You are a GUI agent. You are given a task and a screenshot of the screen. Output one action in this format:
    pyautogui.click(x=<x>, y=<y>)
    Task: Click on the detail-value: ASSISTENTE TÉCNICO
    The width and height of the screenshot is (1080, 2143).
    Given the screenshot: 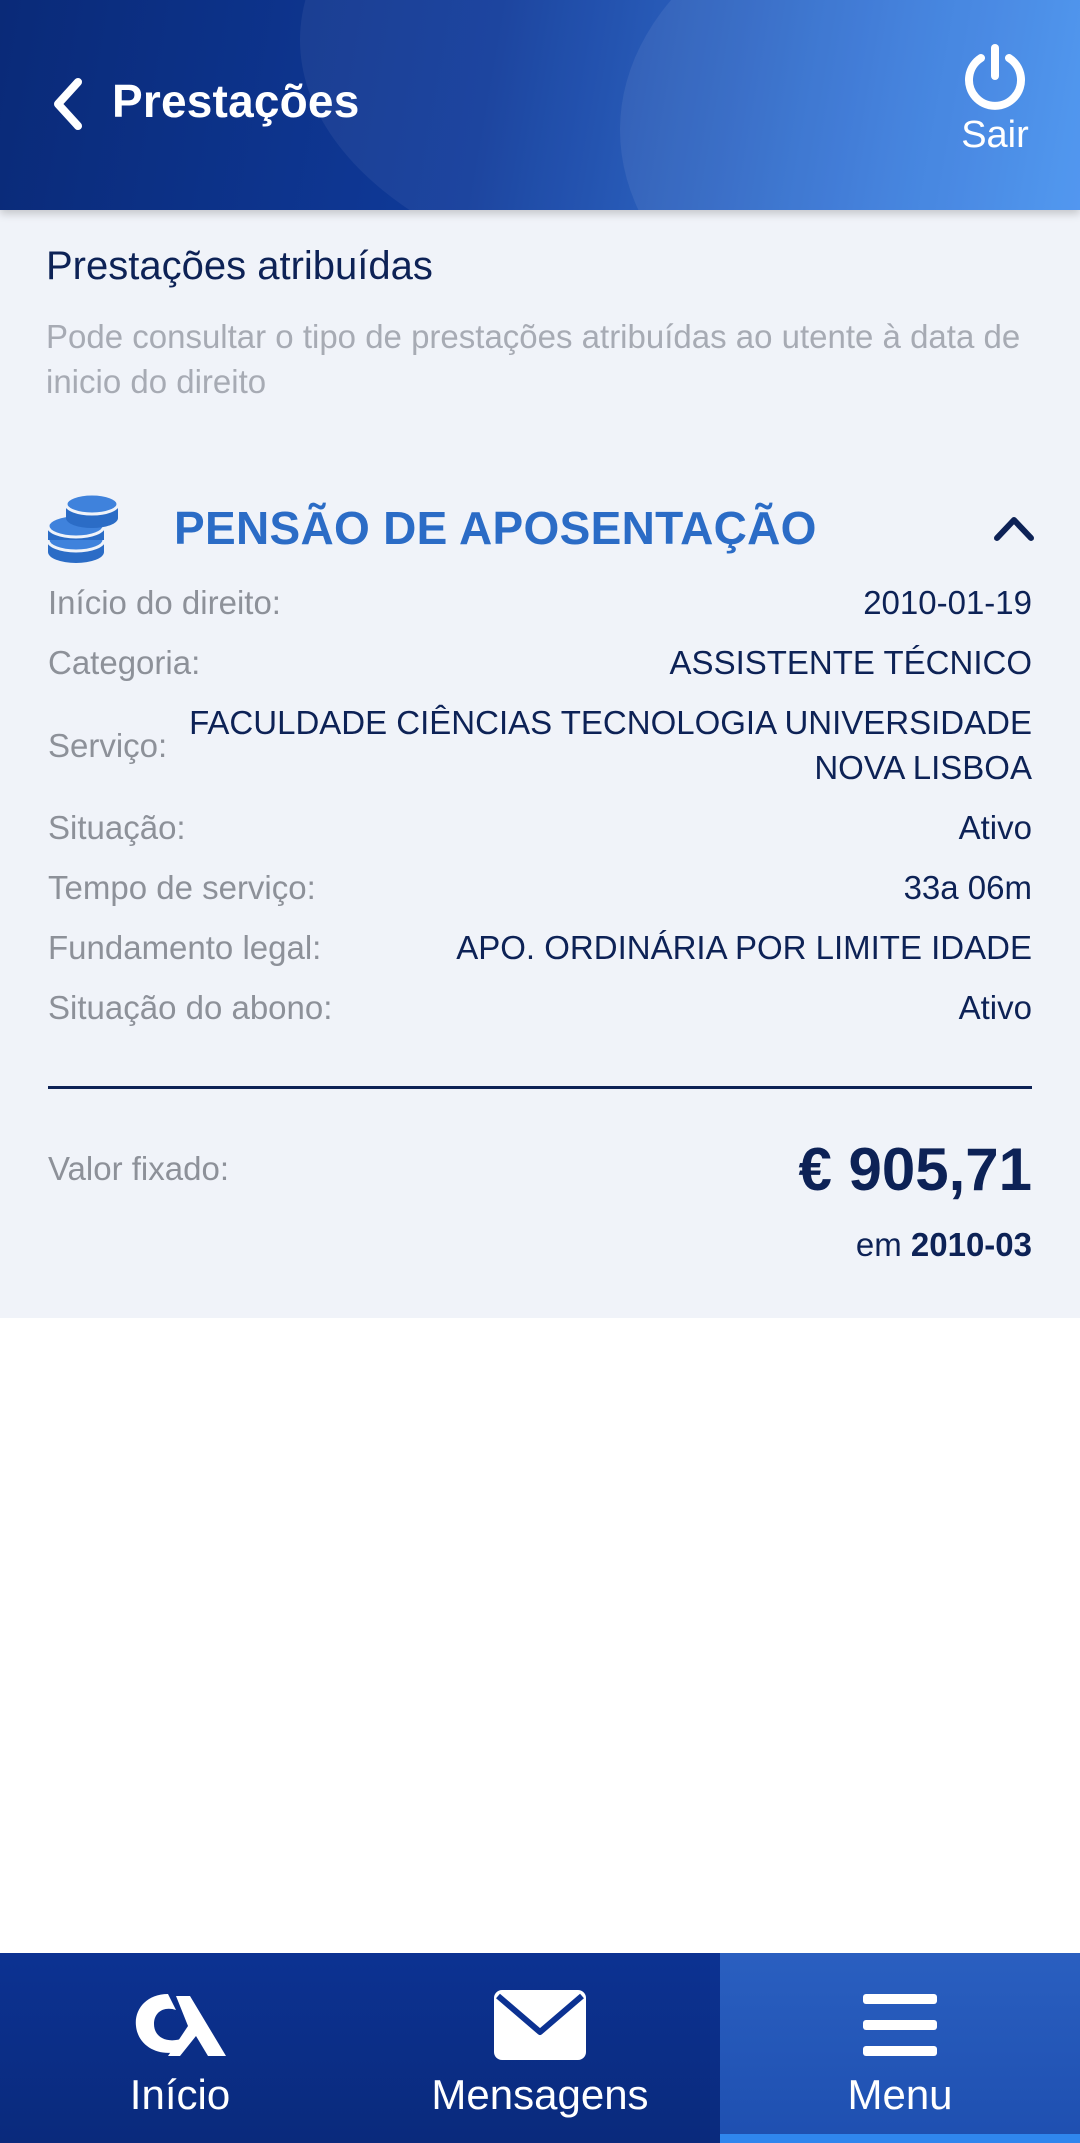 What is the action you would take?
    pyautogui.click(x=850, y=662)
    